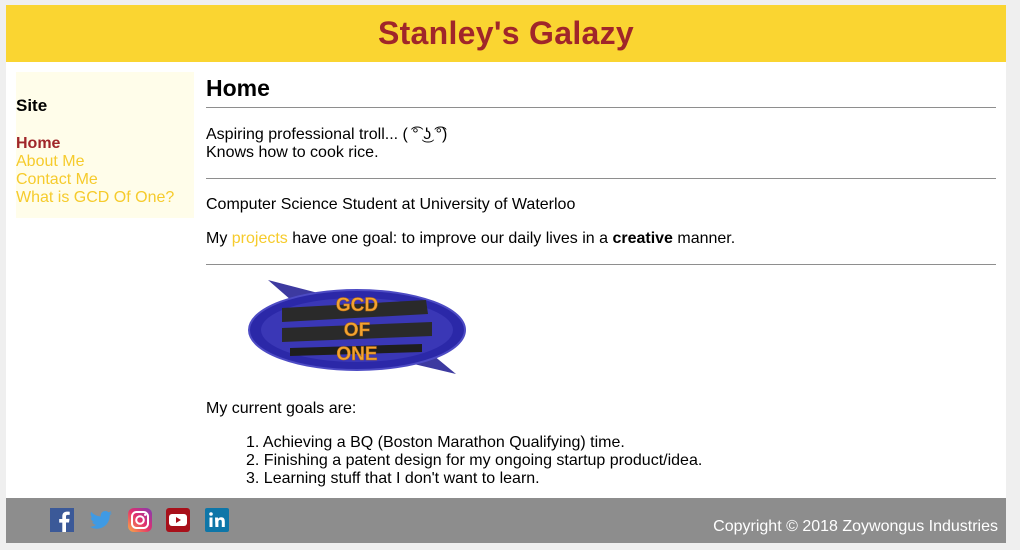 This screenshot has height=550, width=1020. What do you see at coordinates (217, 520) in the screenshot?
I see `linkedin-icon` at bounding box center [217, 520].